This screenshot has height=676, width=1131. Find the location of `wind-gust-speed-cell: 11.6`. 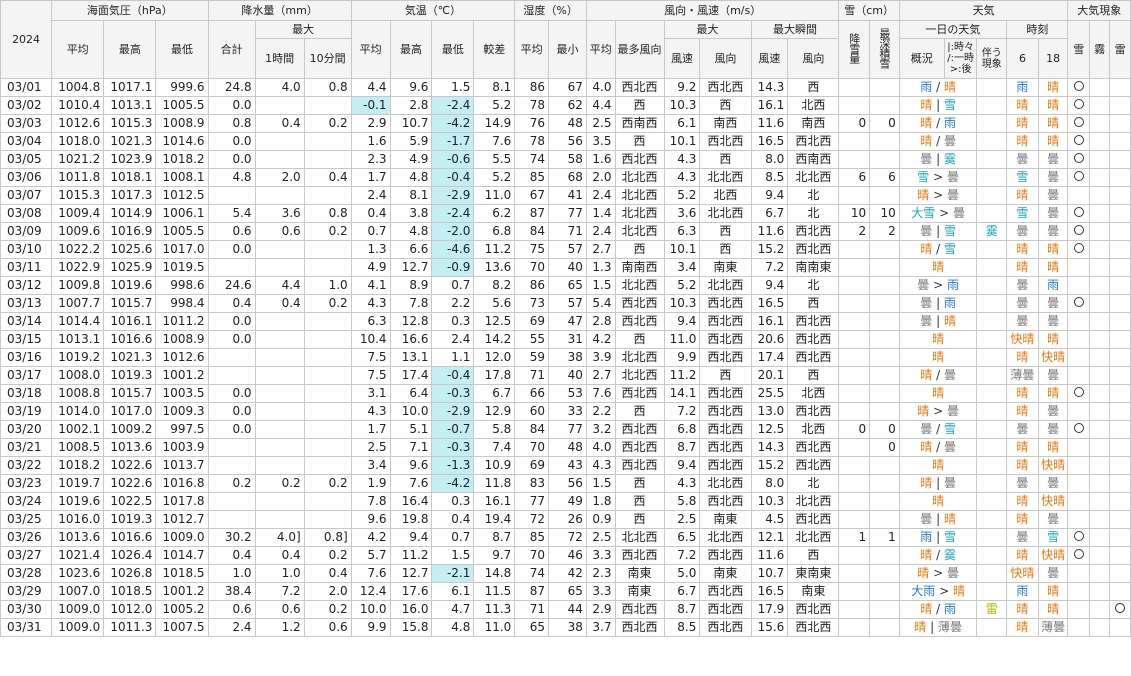

wind-gust-speed-cell: 11.6 is located at coordinates (769, 123).